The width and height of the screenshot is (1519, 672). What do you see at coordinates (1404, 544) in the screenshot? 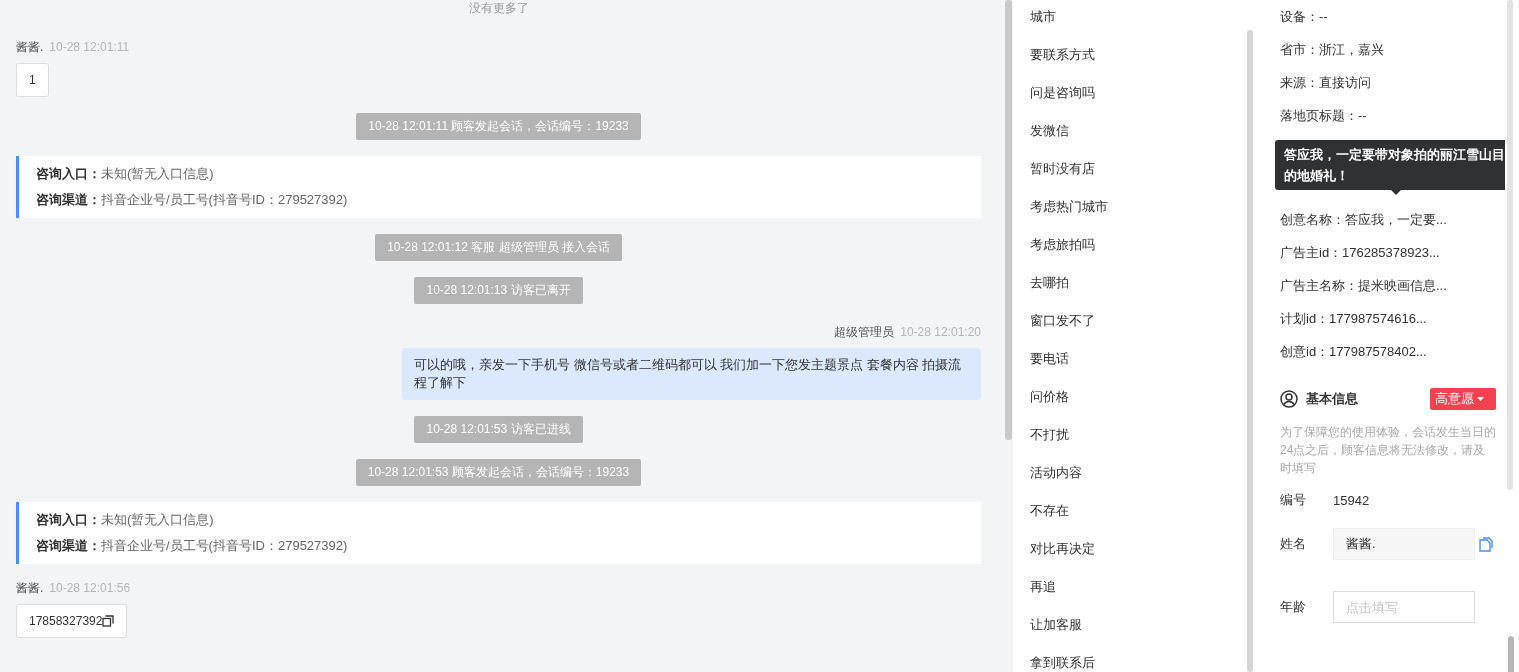
I see `name-field: 酱酱.` at bounding box center [1404, 544].